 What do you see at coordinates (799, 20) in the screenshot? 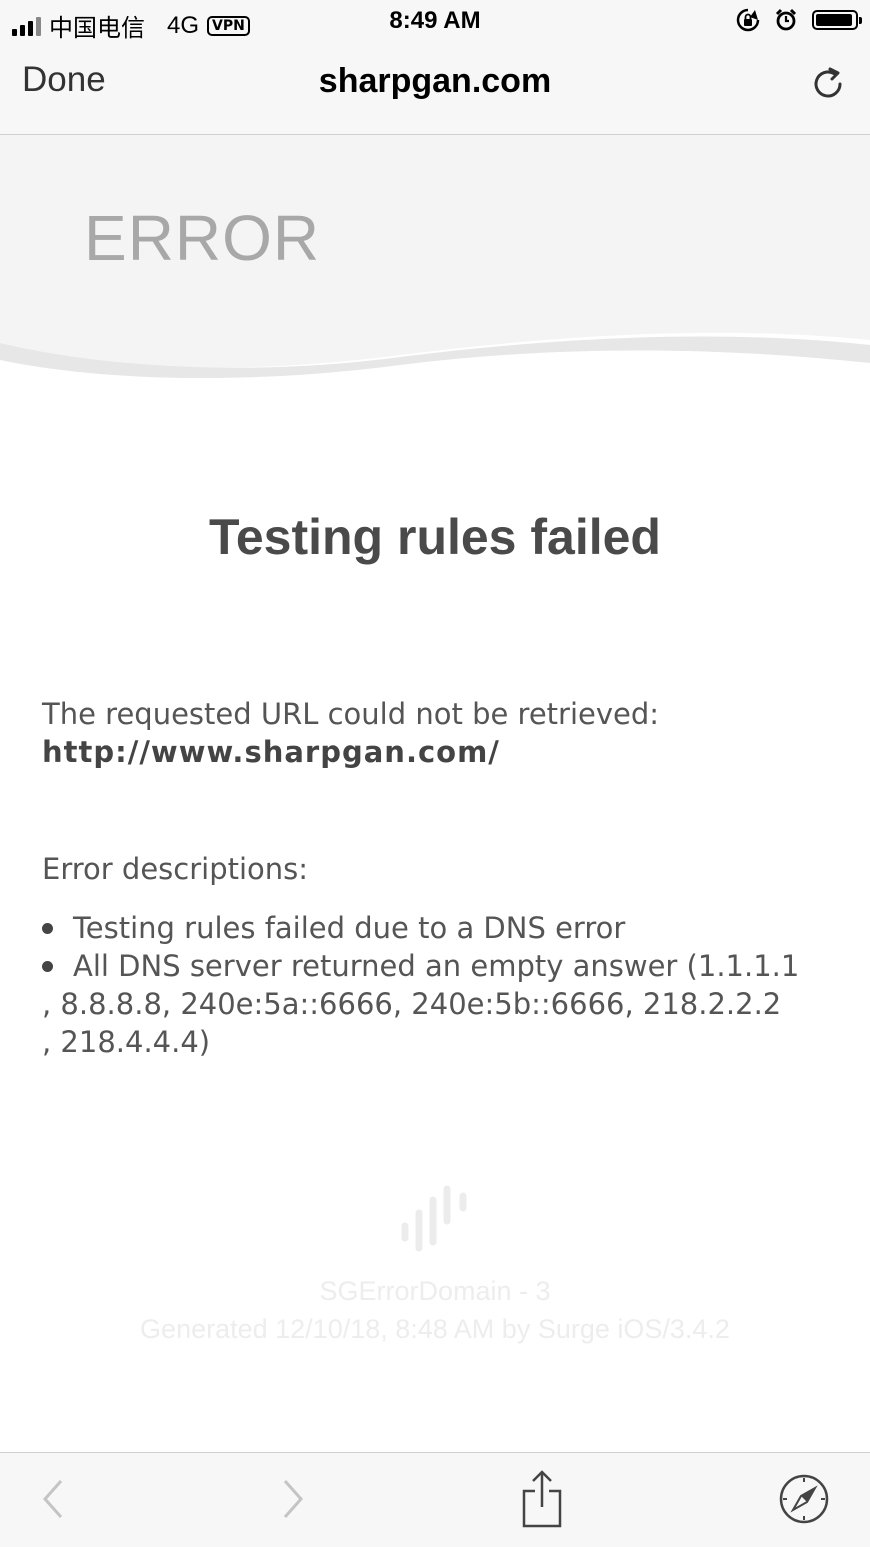
I see `status-right` at bounding box center [799, 20].